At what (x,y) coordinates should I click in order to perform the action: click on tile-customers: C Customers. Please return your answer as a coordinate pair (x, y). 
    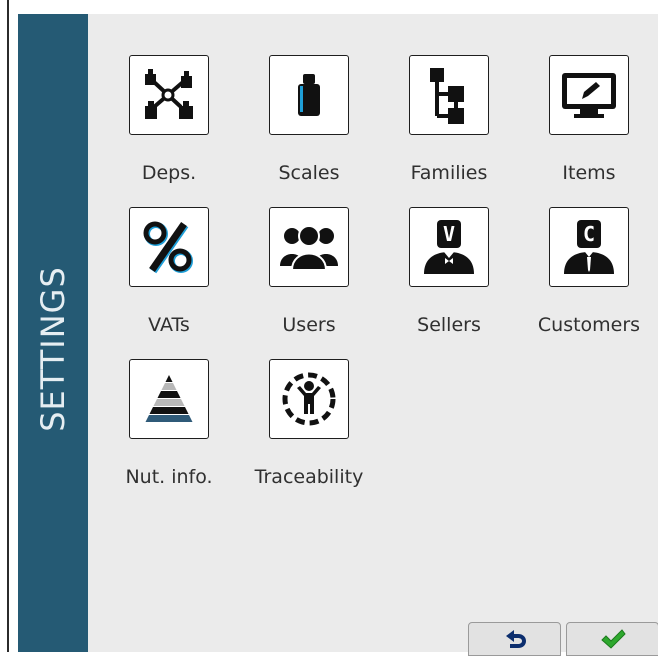
    Looking at the image, I should click on (575, 251).